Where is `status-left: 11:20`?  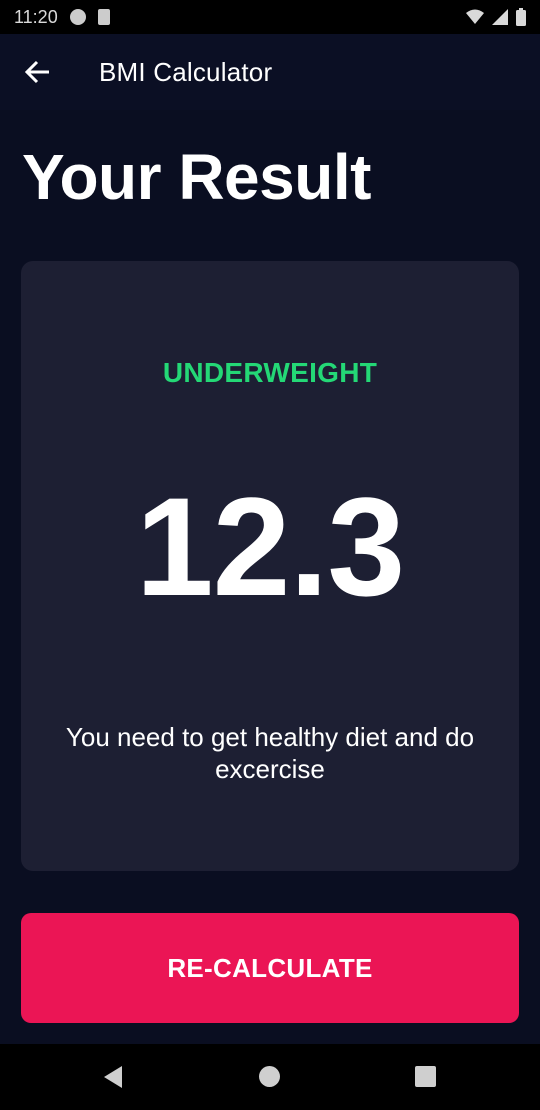
status-left: 11:20 is located at coordinates (62, 17).